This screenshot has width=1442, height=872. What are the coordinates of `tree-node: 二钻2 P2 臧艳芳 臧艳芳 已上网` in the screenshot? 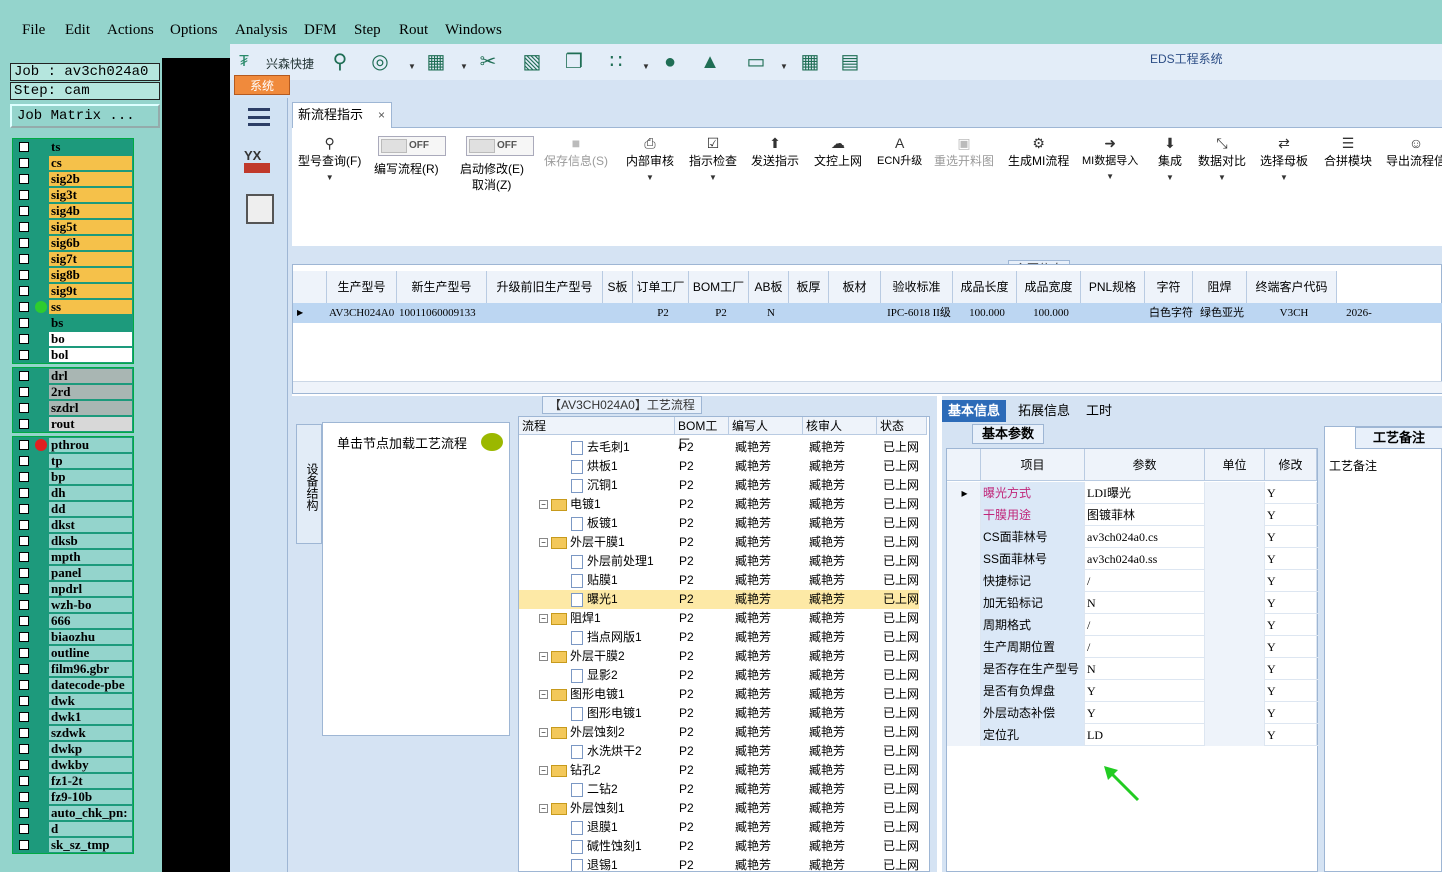 It's located at (719, 789).